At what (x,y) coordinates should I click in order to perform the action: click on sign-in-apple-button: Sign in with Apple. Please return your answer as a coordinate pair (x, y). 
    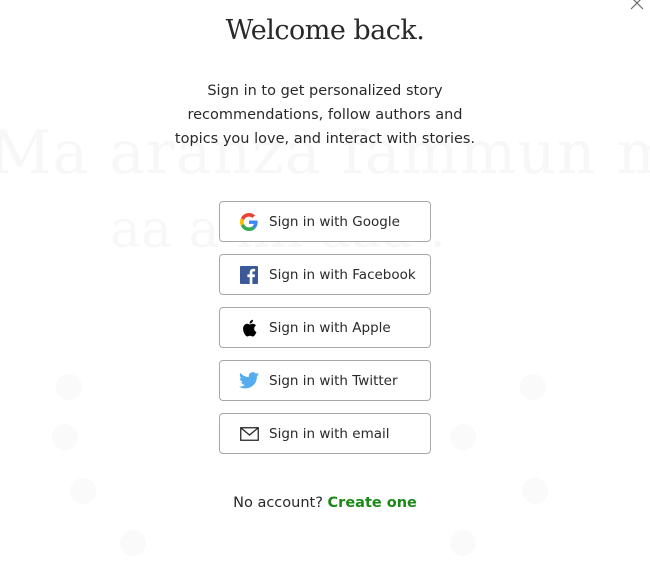
    Looking at the image, I should click on (325, 327).